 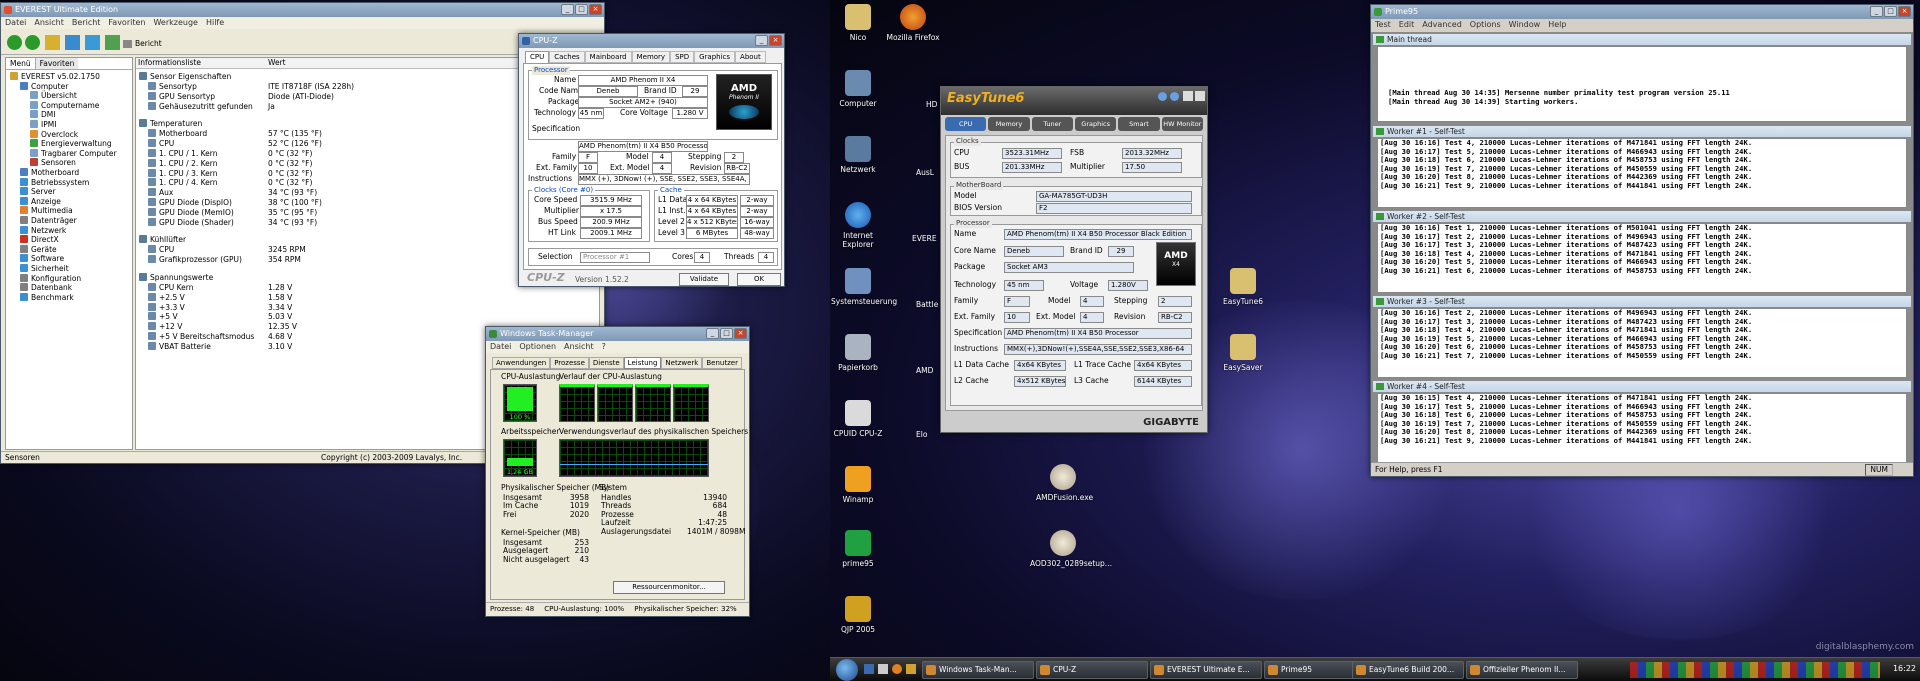 What do you see at coordinates (92, 42) in the screenshot?
I see `user-icon` at bounding box center [92, 42].